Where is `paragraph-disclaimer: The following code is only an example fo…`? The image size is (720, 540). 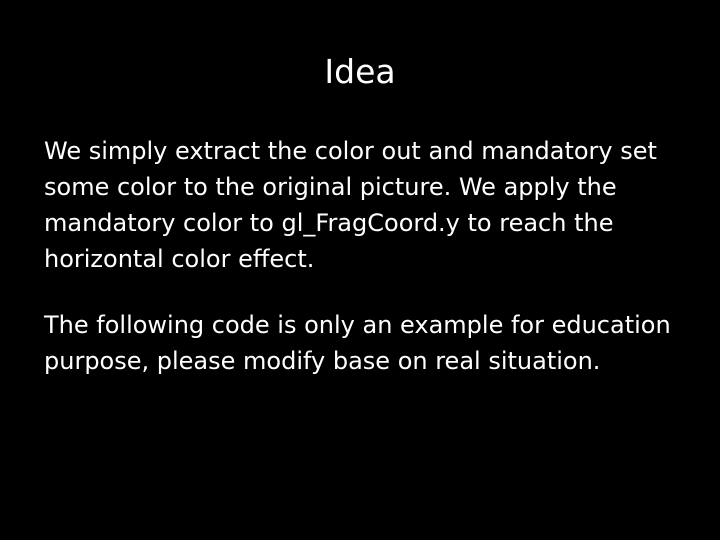
paragraph-disclaimer: The following code is only an example fo… is located at coordinates (357, 343).